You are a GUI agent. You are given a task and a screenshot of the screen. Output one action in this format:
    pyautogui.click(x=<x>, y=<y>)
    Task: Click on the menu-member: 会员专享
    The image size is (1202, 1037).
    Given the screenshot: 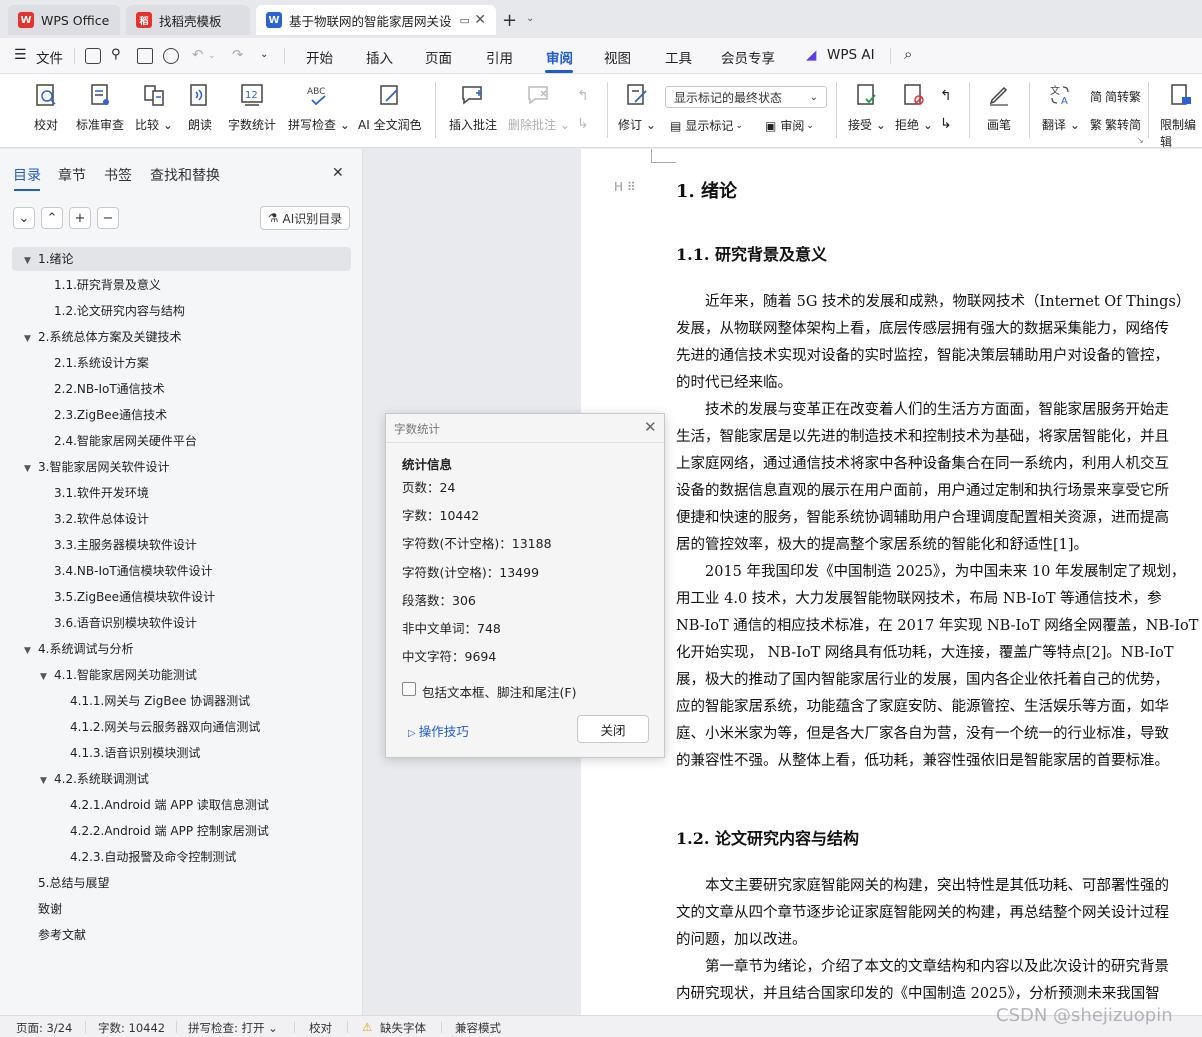 What is the action you would take?
    pyautogui.click(x=748, y=57)
    